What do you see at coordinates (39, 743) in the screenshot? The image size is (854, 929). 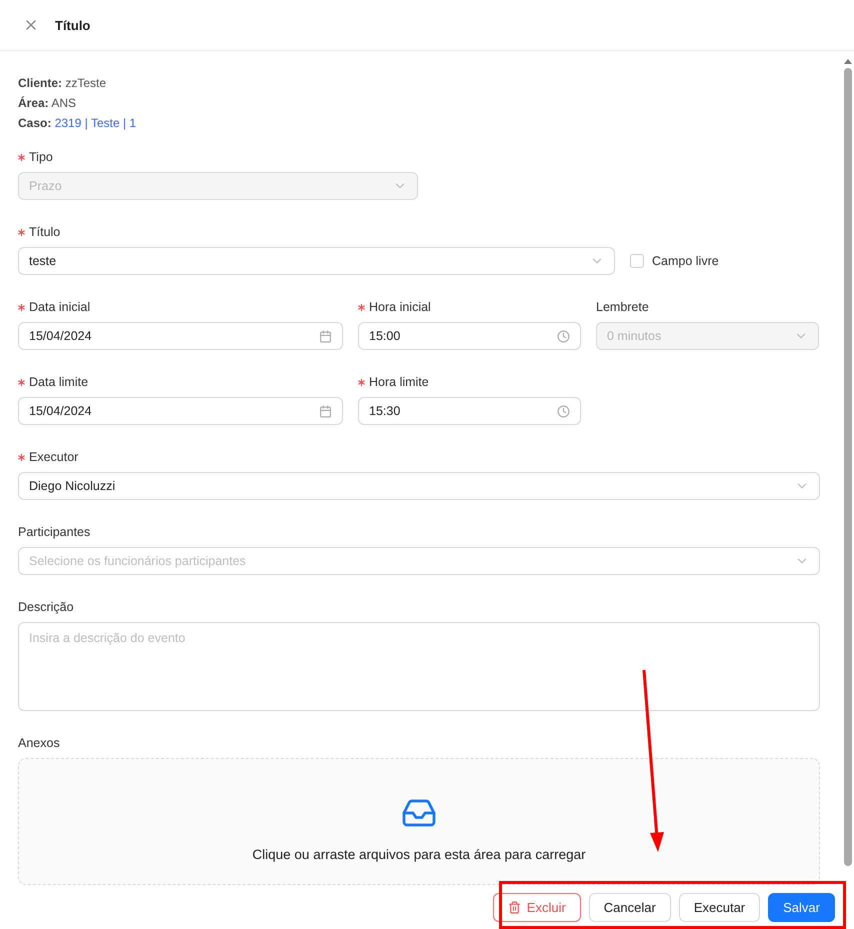 I see `field-label: Anexos` at bounding box center [39, 743].